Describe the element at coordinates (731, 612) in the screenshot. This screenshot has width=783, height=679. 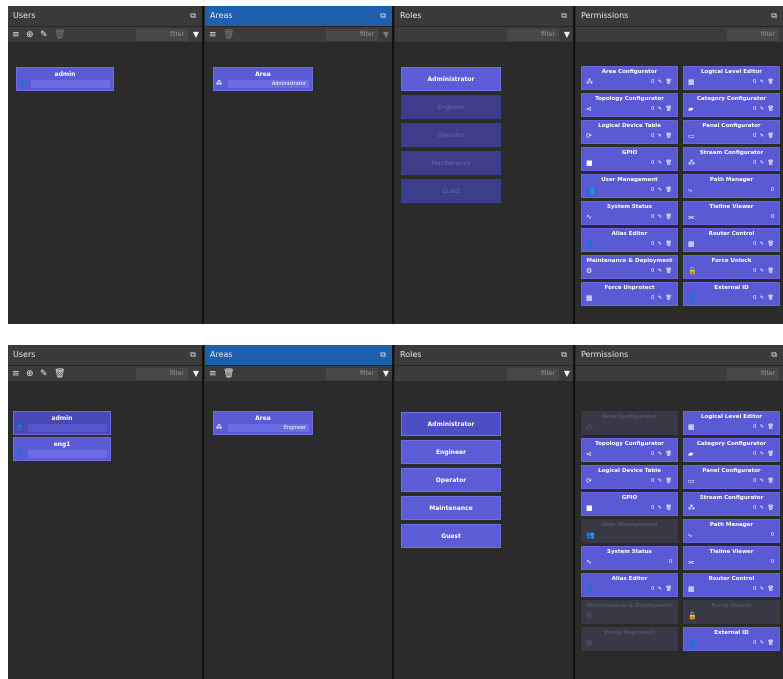
I see `permission-card: Force Unlock 🔓` at that location.